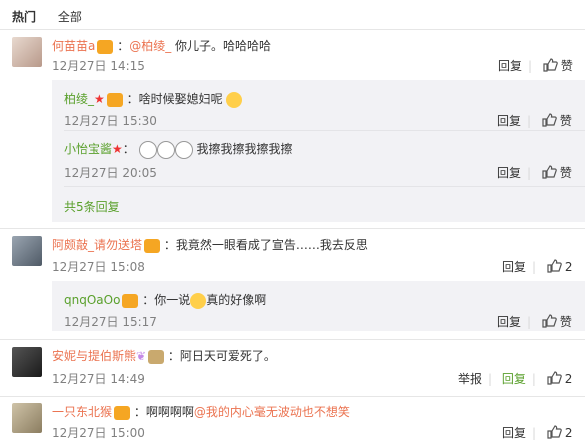 The height and width of the screenshot is (443, 585). Describe the element at coordinates (470, 379) in the screenshot. I see `report-button: 举报` at that location.